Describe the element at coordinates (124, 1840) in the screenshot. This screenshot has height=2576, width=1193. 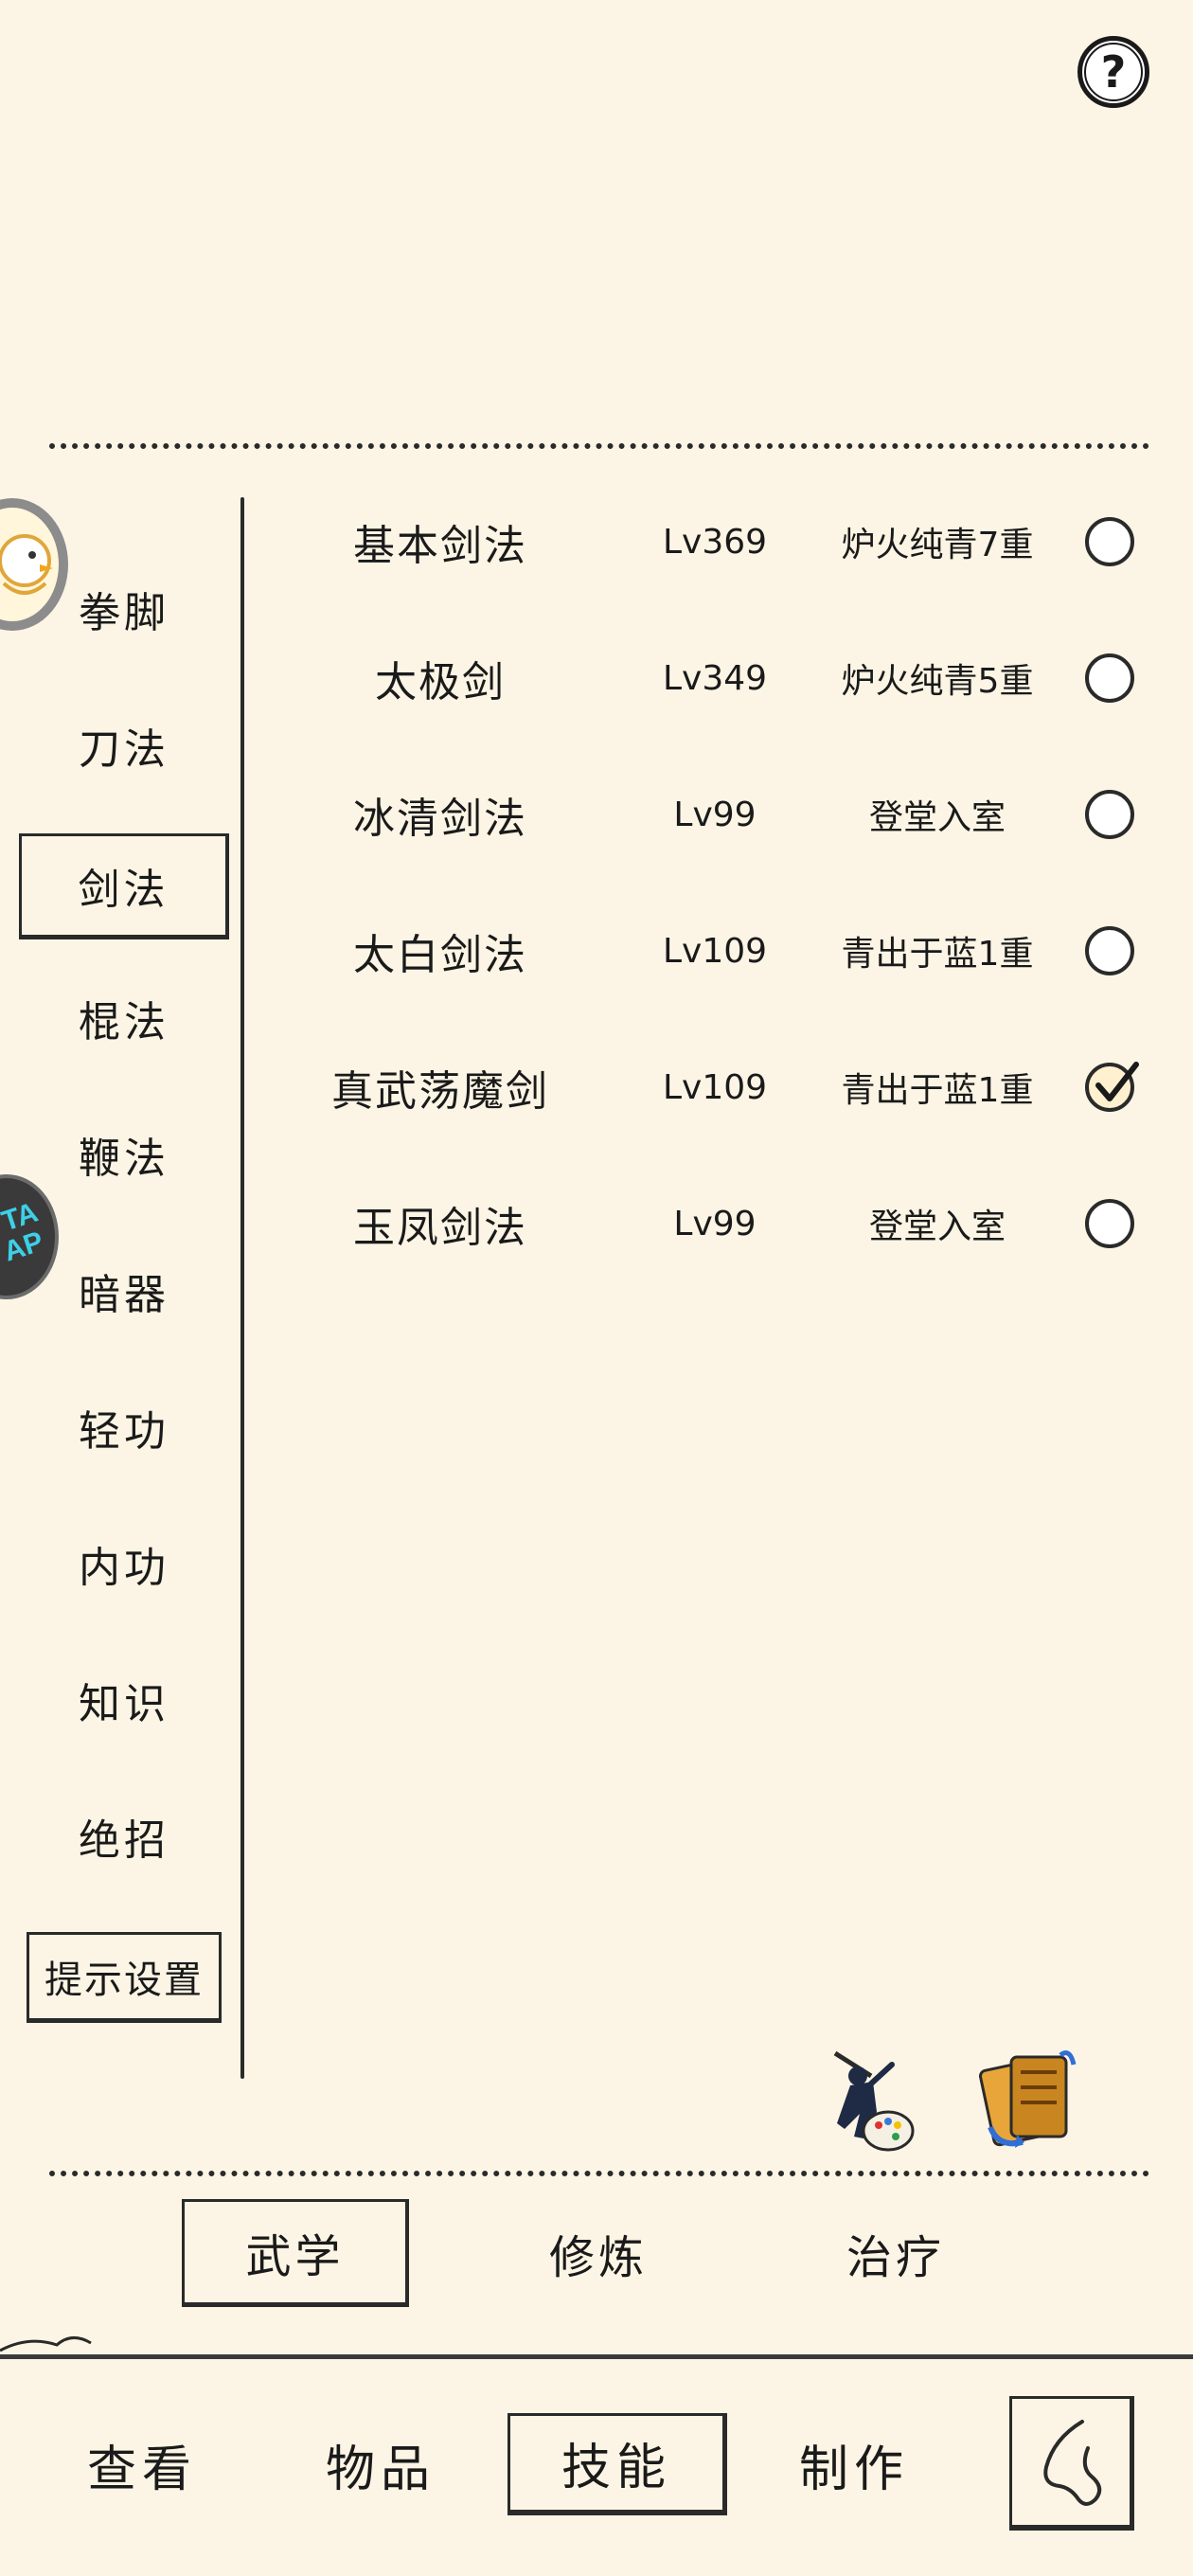
I see `category-label: 绝招` at that location.